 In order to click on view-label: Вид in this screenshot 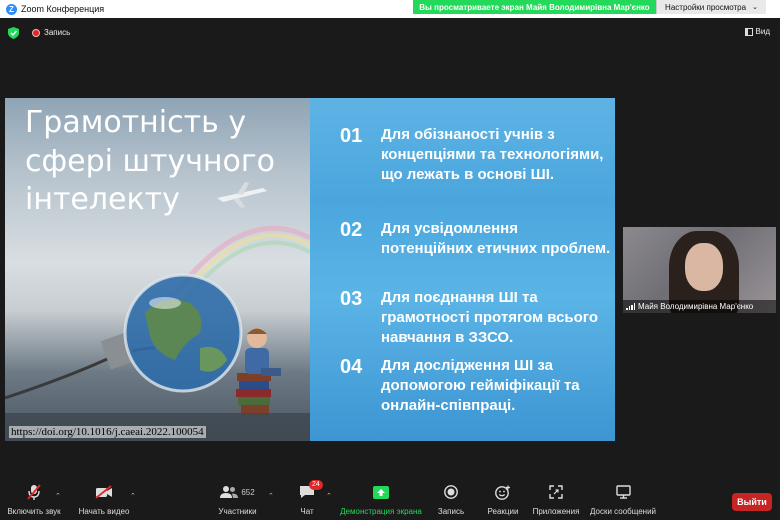, I will do `click(762, 31)`.